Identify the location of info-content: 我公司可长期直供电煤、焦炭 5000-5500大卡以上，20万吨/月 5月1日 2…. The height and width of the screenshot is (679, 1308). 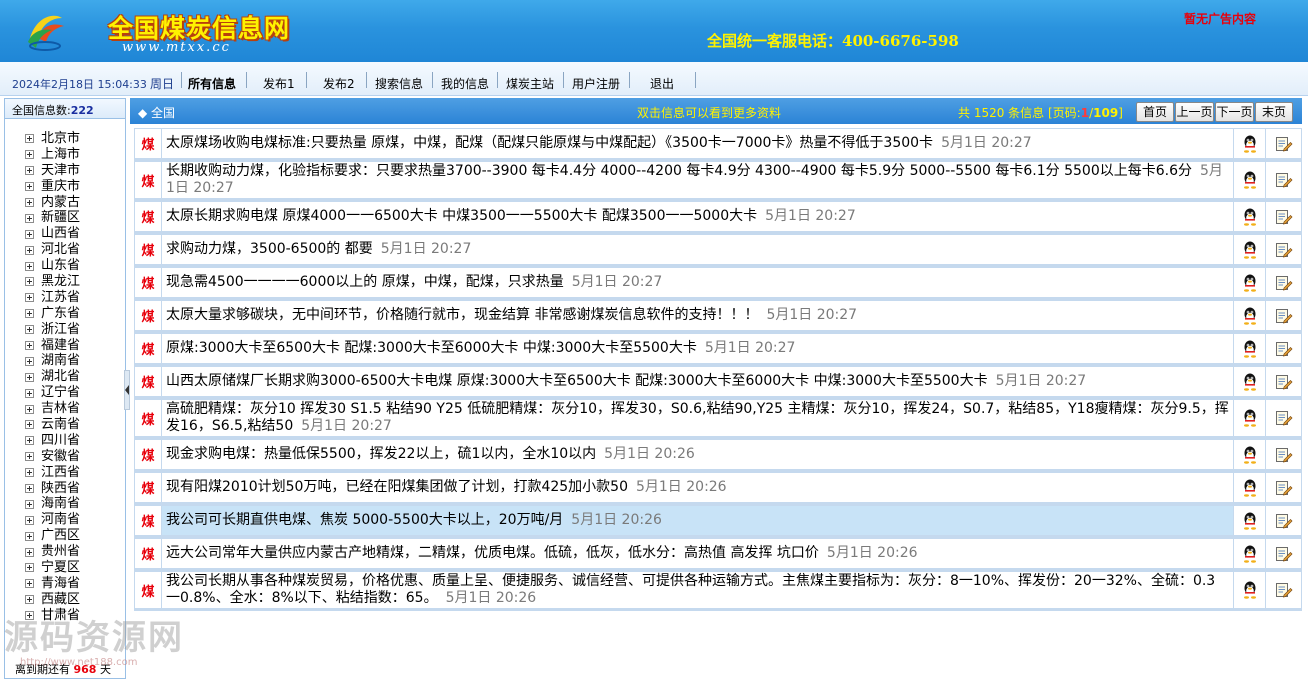
(698, 520).